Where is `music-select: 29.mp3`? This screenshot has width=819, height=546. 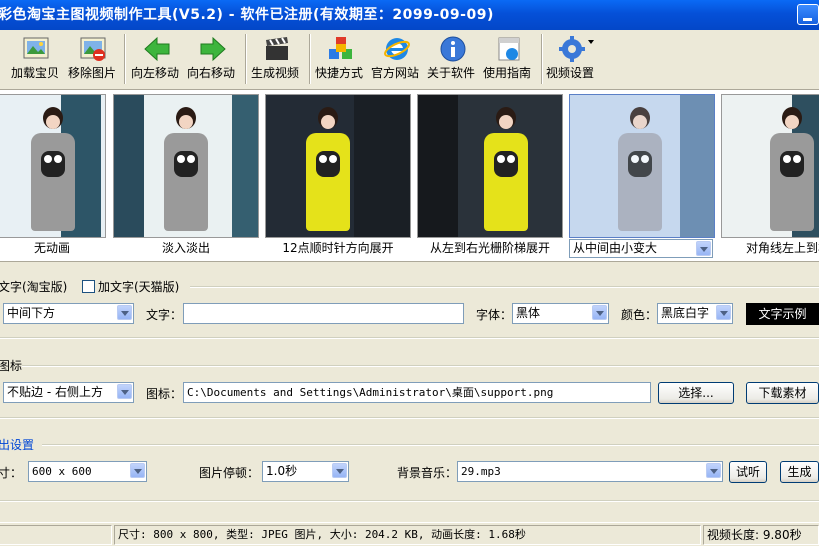
music-select: 29.mp3 is located at coordinates (590, 471).